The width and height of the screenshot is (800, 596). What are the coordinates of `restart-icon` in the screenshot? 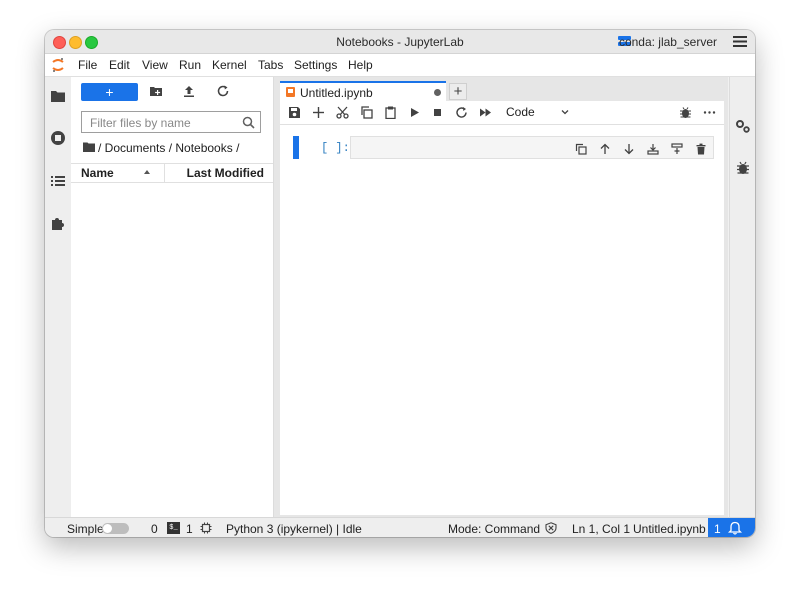 It's located at (461, 112).